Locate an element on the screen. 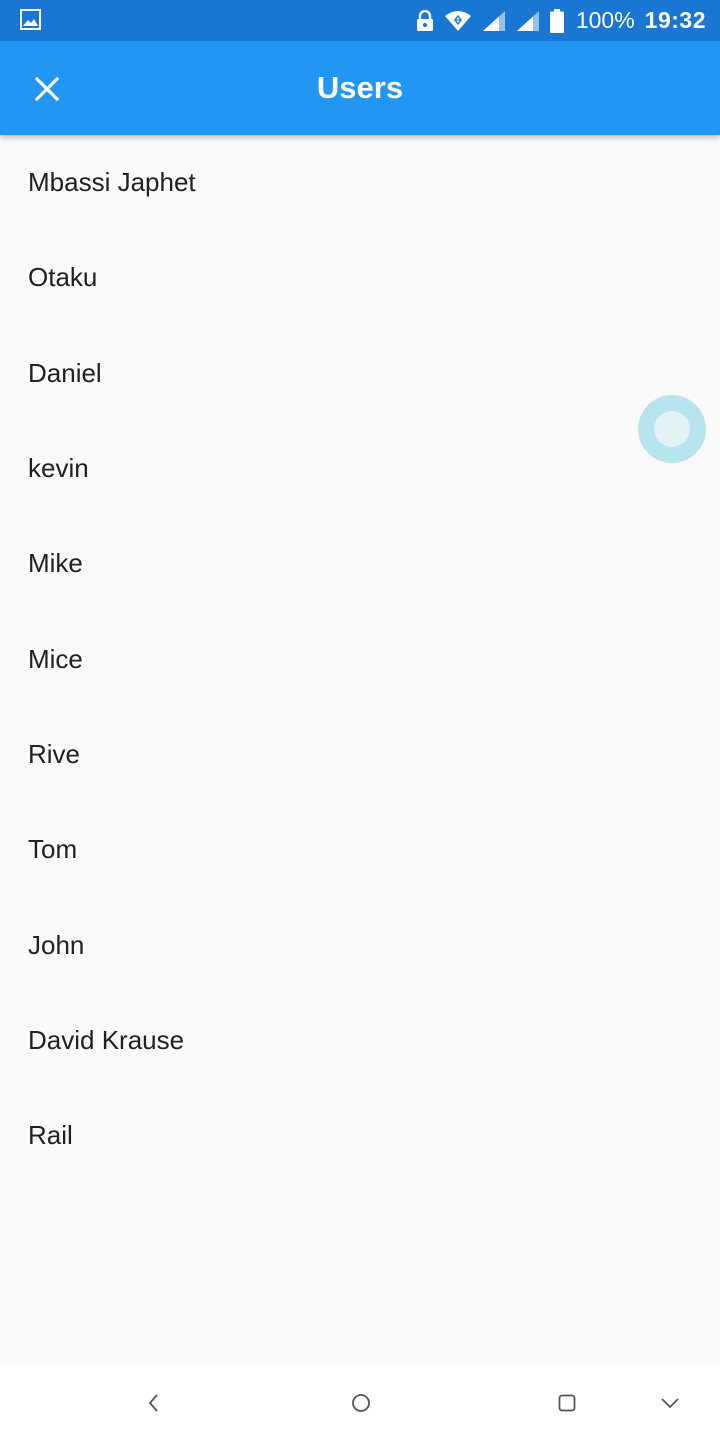 The height and width of the screenshot is (1440, 720). battery-percent: 100% is located at coordinates (605, 20).